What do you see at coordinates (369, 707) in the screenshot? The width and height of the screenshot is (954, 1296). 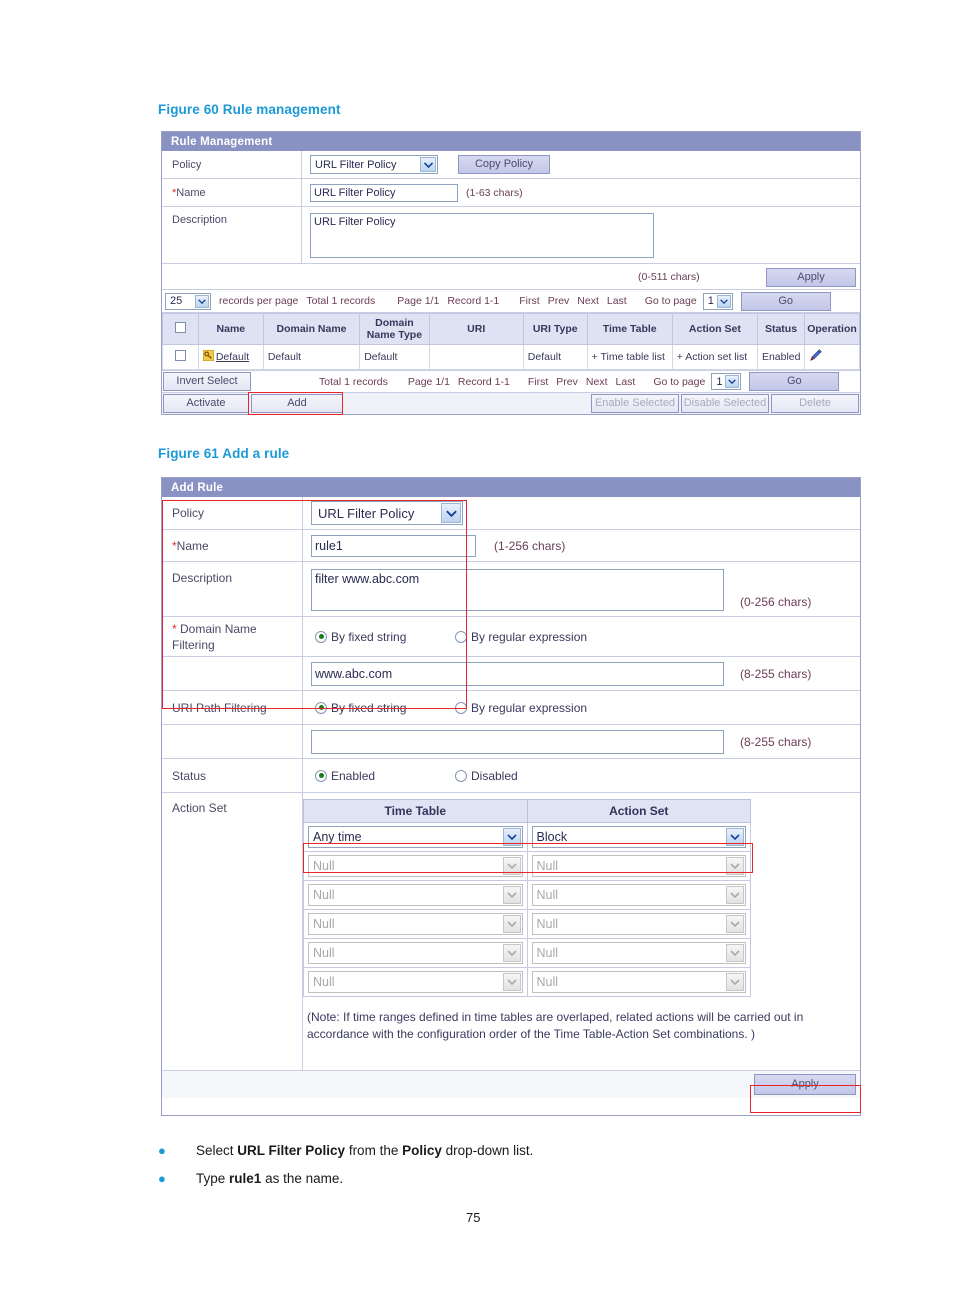 I see `uri-fixed-string-label: By fixed string` at bounding box center [369, 707].